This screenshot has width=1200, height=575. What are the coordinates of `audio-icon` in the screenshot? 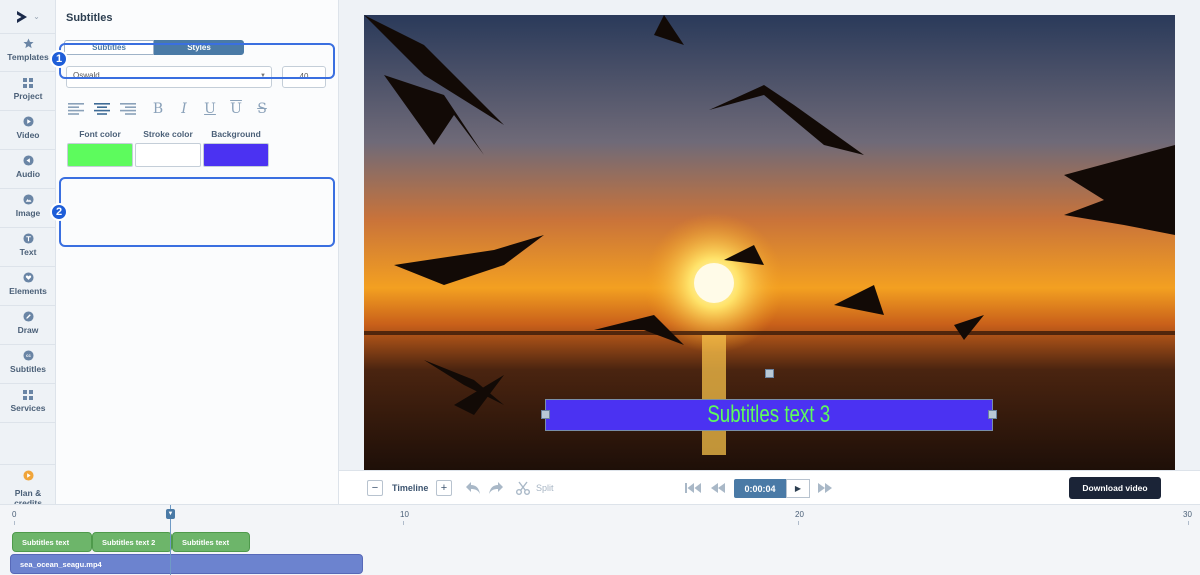 It's located at (28, 160).